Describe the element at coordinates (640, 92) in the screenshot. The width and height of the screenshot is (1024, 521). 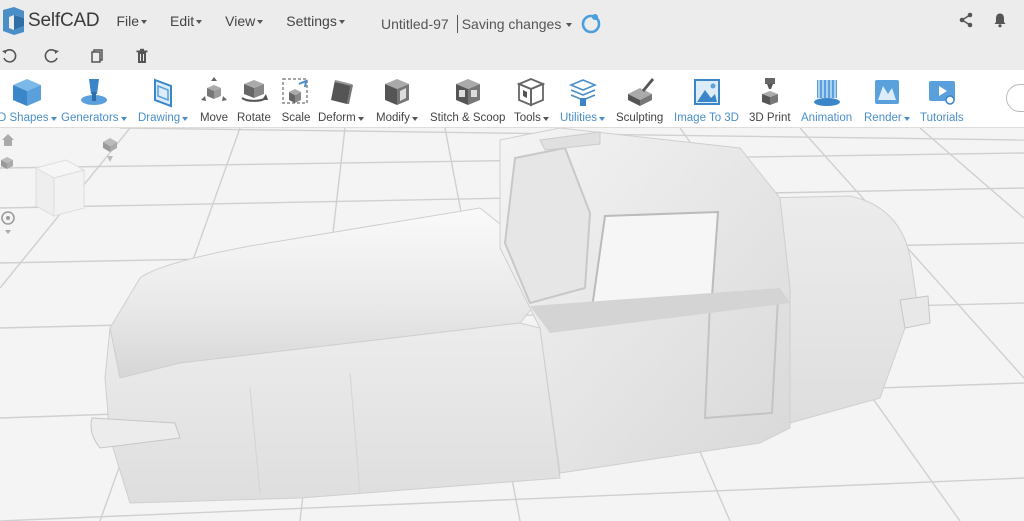
I see `sculpting-icon` at that location.